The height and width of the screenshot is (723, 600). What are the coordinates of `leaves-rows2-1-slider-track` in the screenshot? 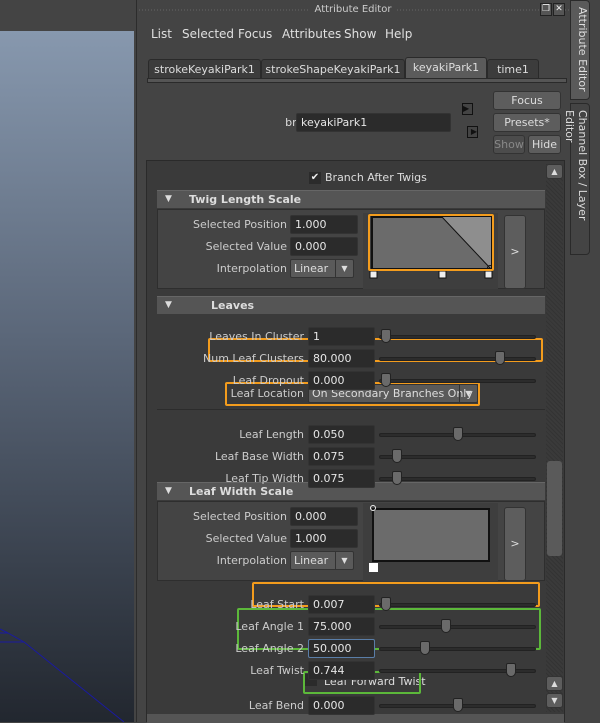 It's located at (457, 457).